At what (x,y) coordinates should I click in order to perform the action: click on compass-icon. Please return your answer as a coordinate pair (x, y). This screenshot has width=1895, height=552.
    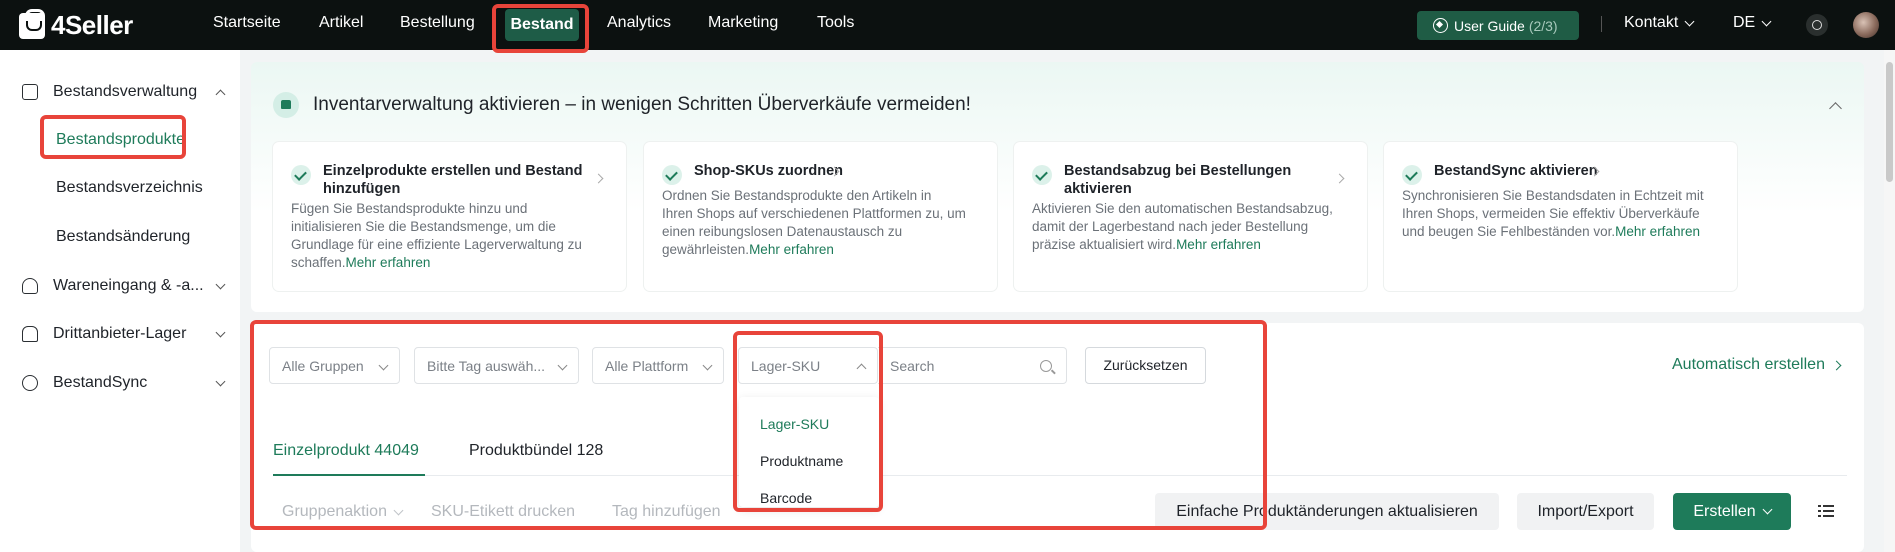
    Looking at the image, I should click on (1440, 25).